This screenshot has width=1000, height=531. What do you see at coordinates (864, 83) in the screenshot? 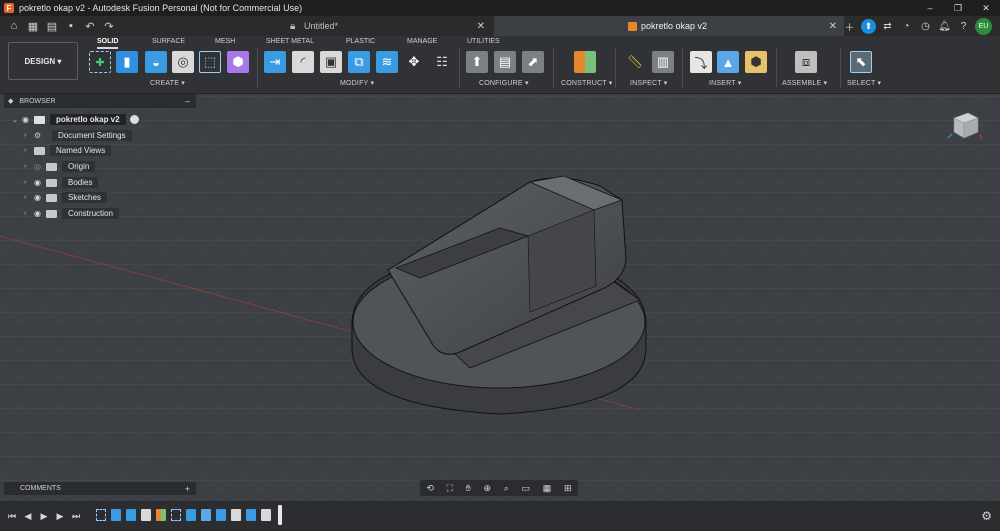
I see `select-menu: SELECT ▾` at bounding box center [864, 83].